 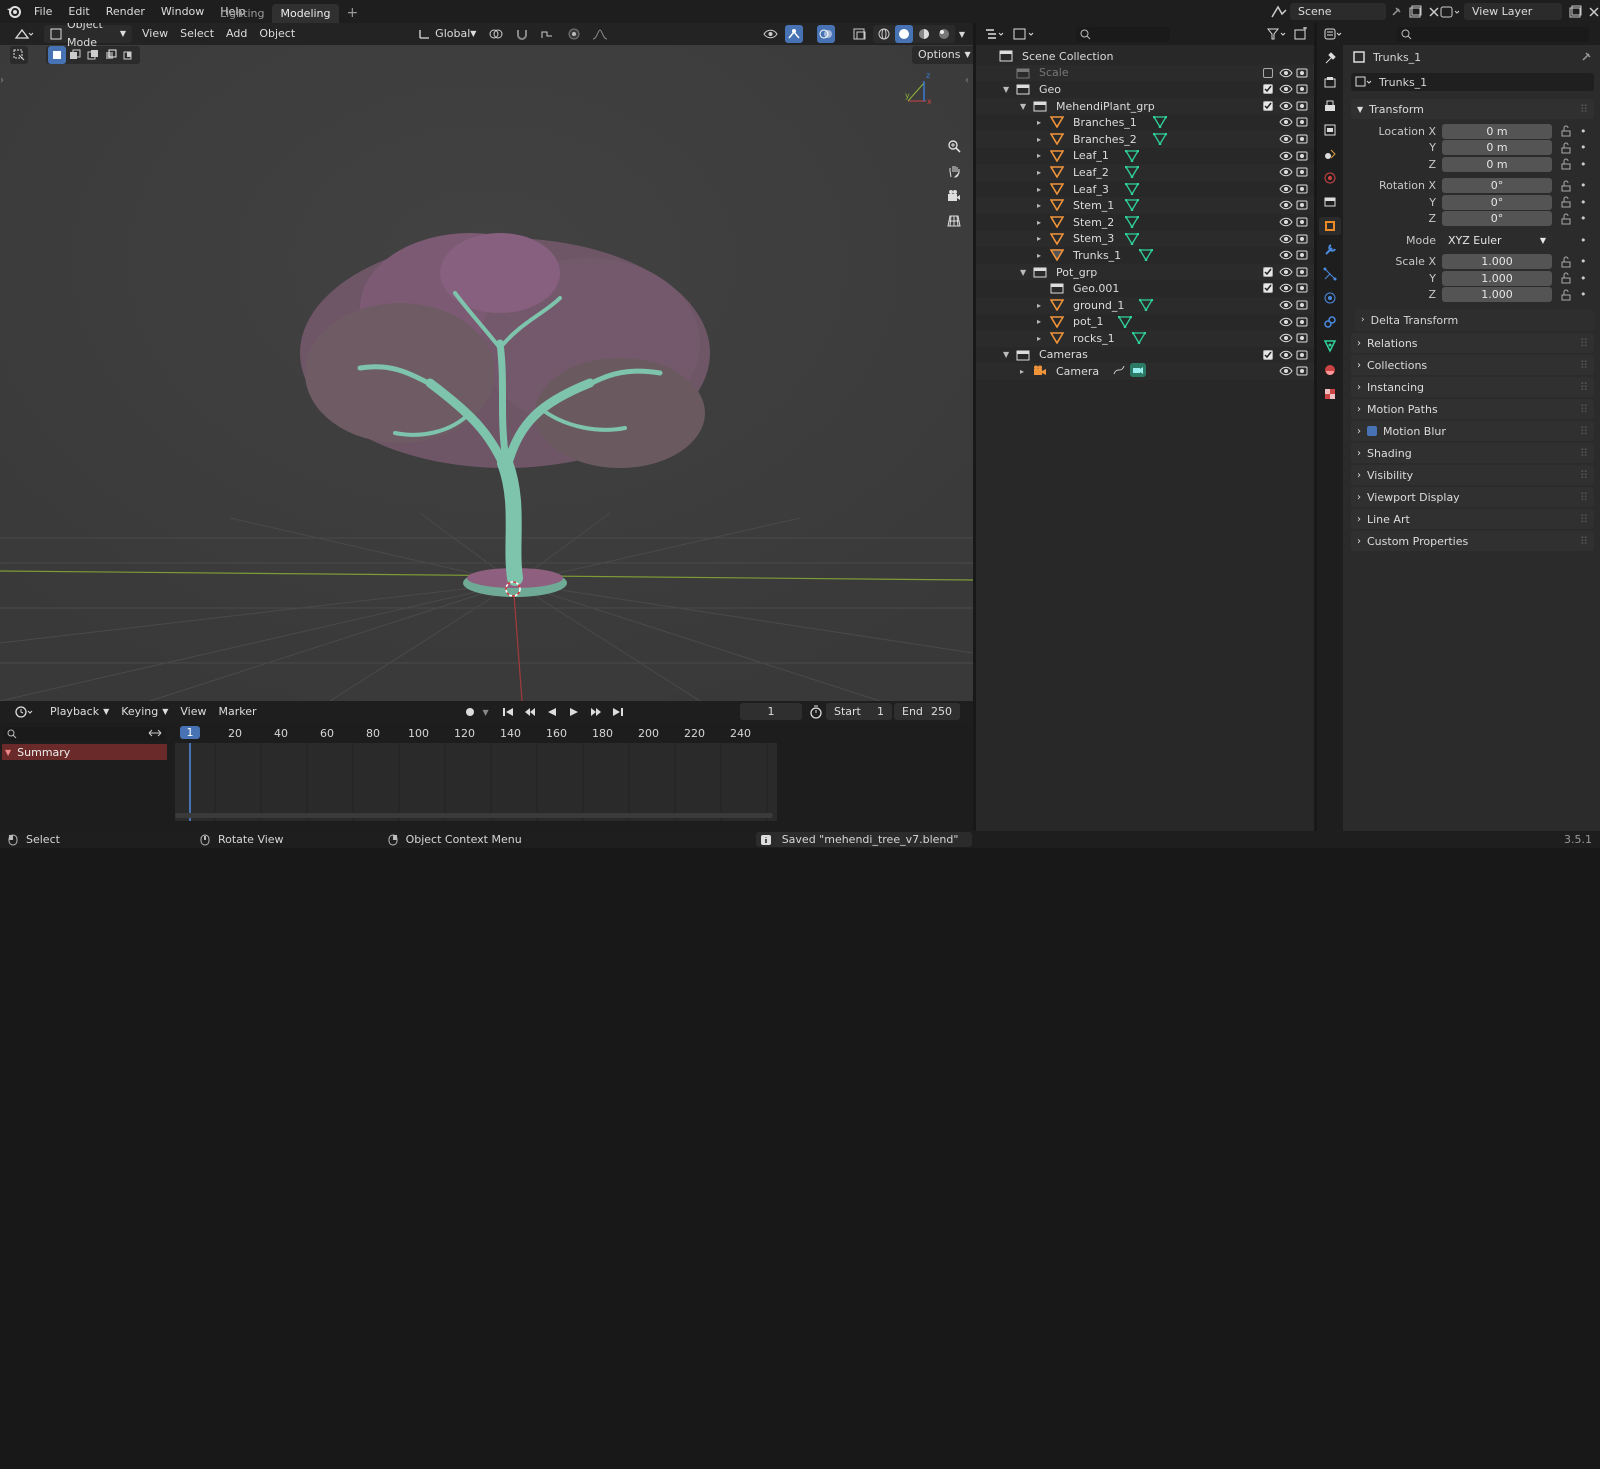 I want to click on status-report: Saved "mehendi_tree_v7.blend", so click(x=864, y=839).